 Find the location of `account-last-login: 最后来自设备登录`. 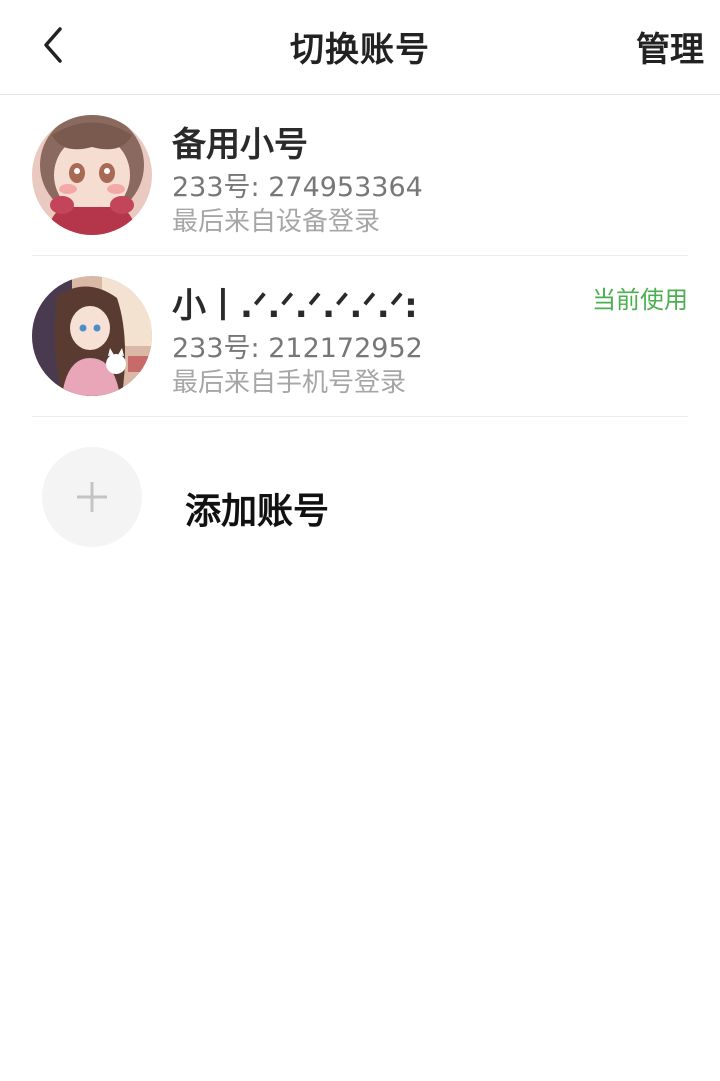

account-last-login: 最后来自设备登录 is located at coordinates (276, 222).